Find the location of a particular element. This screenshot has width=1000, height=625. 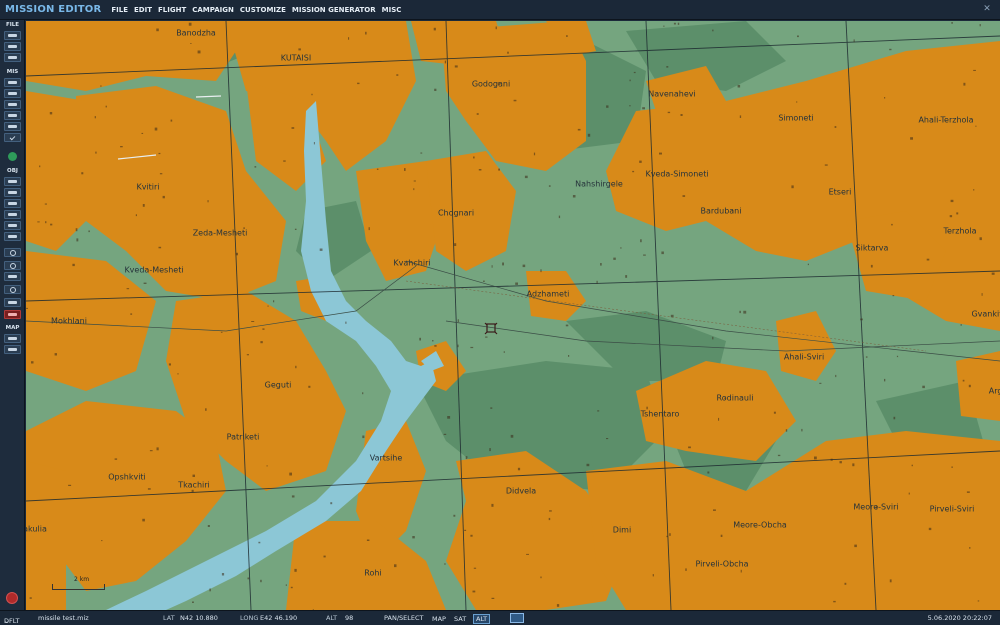

delete-button is located at coordinates (12, 314).